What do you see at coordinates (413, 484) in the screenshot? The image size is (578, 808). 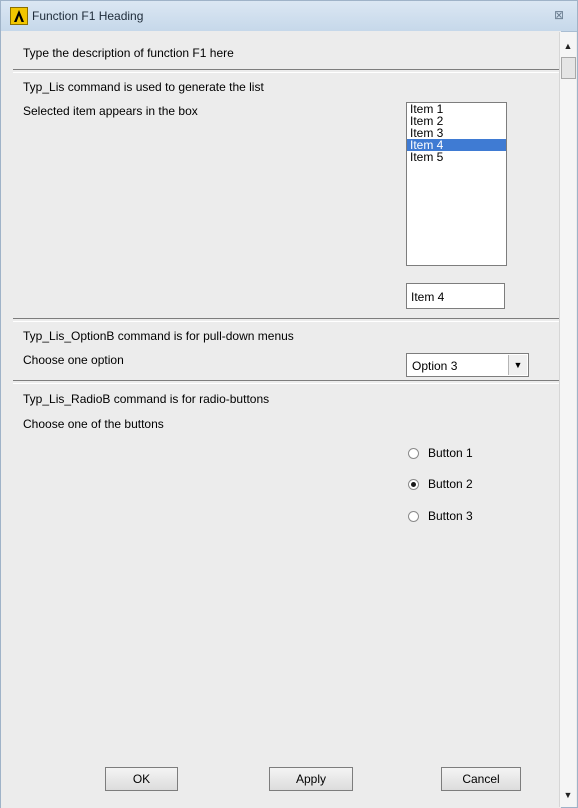 I see `radio-checked-icon` at bounding box center [413, 484].